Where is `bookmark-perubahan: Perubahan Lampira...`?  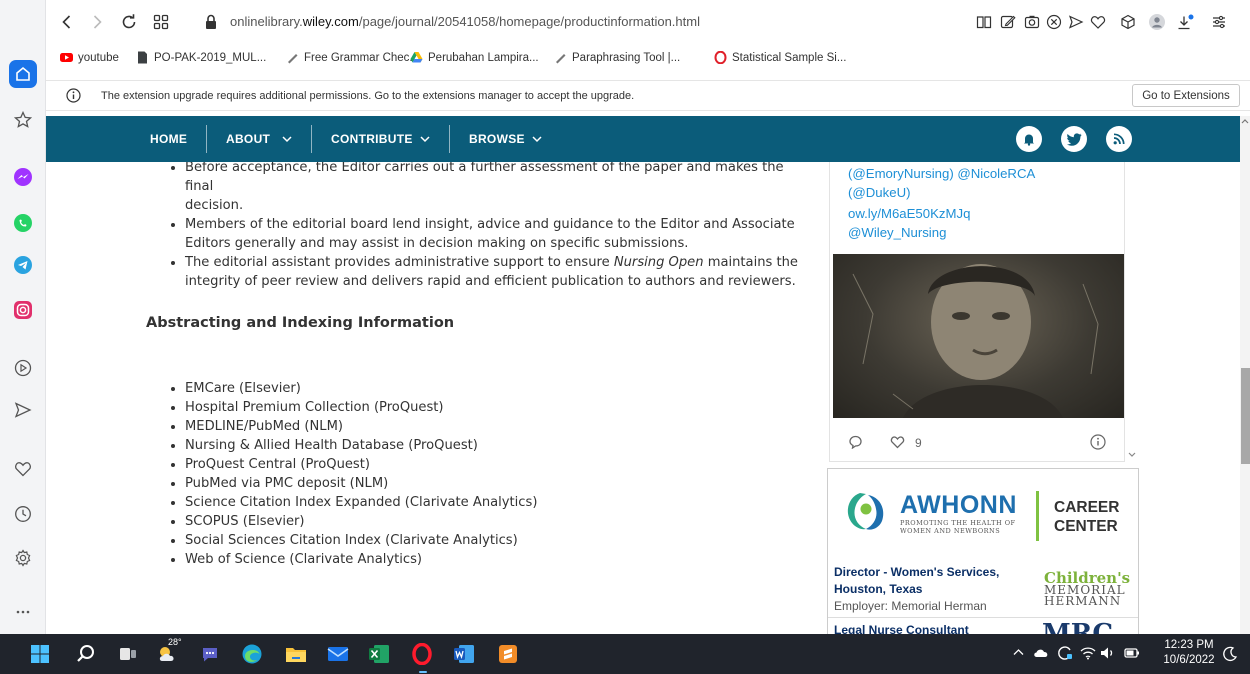 bookmark-perubahan: Perubahan Lampira... is located at coordinates (474, 57).